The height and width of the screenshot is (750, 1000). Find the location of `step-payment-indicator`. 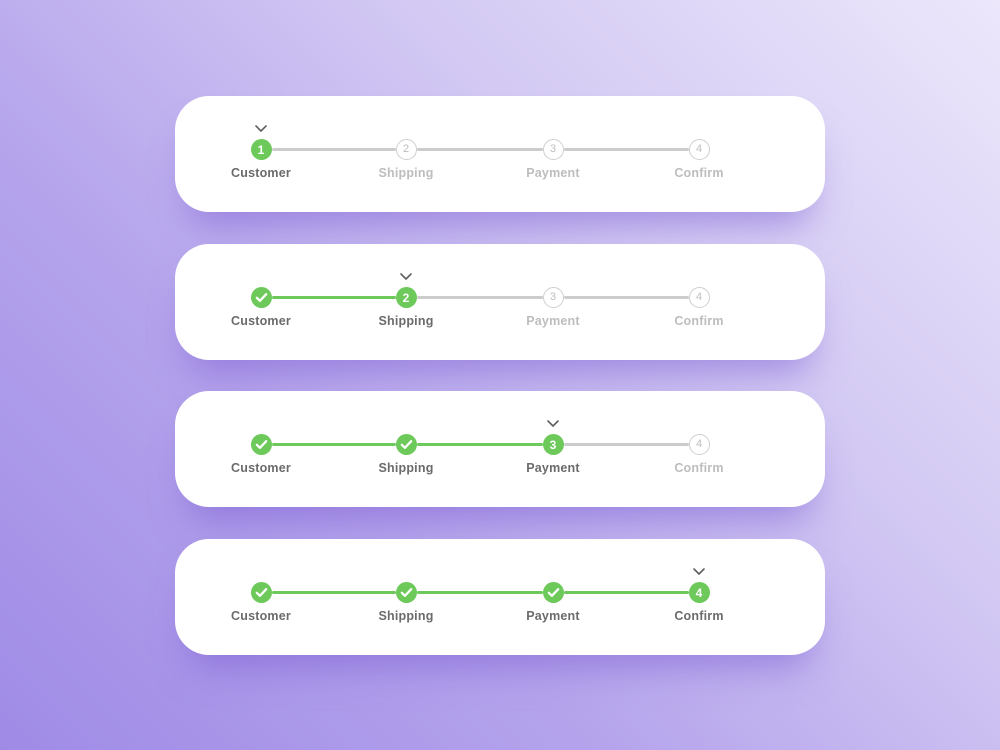

step-payment-indicator is located at coordinates (553, 592).